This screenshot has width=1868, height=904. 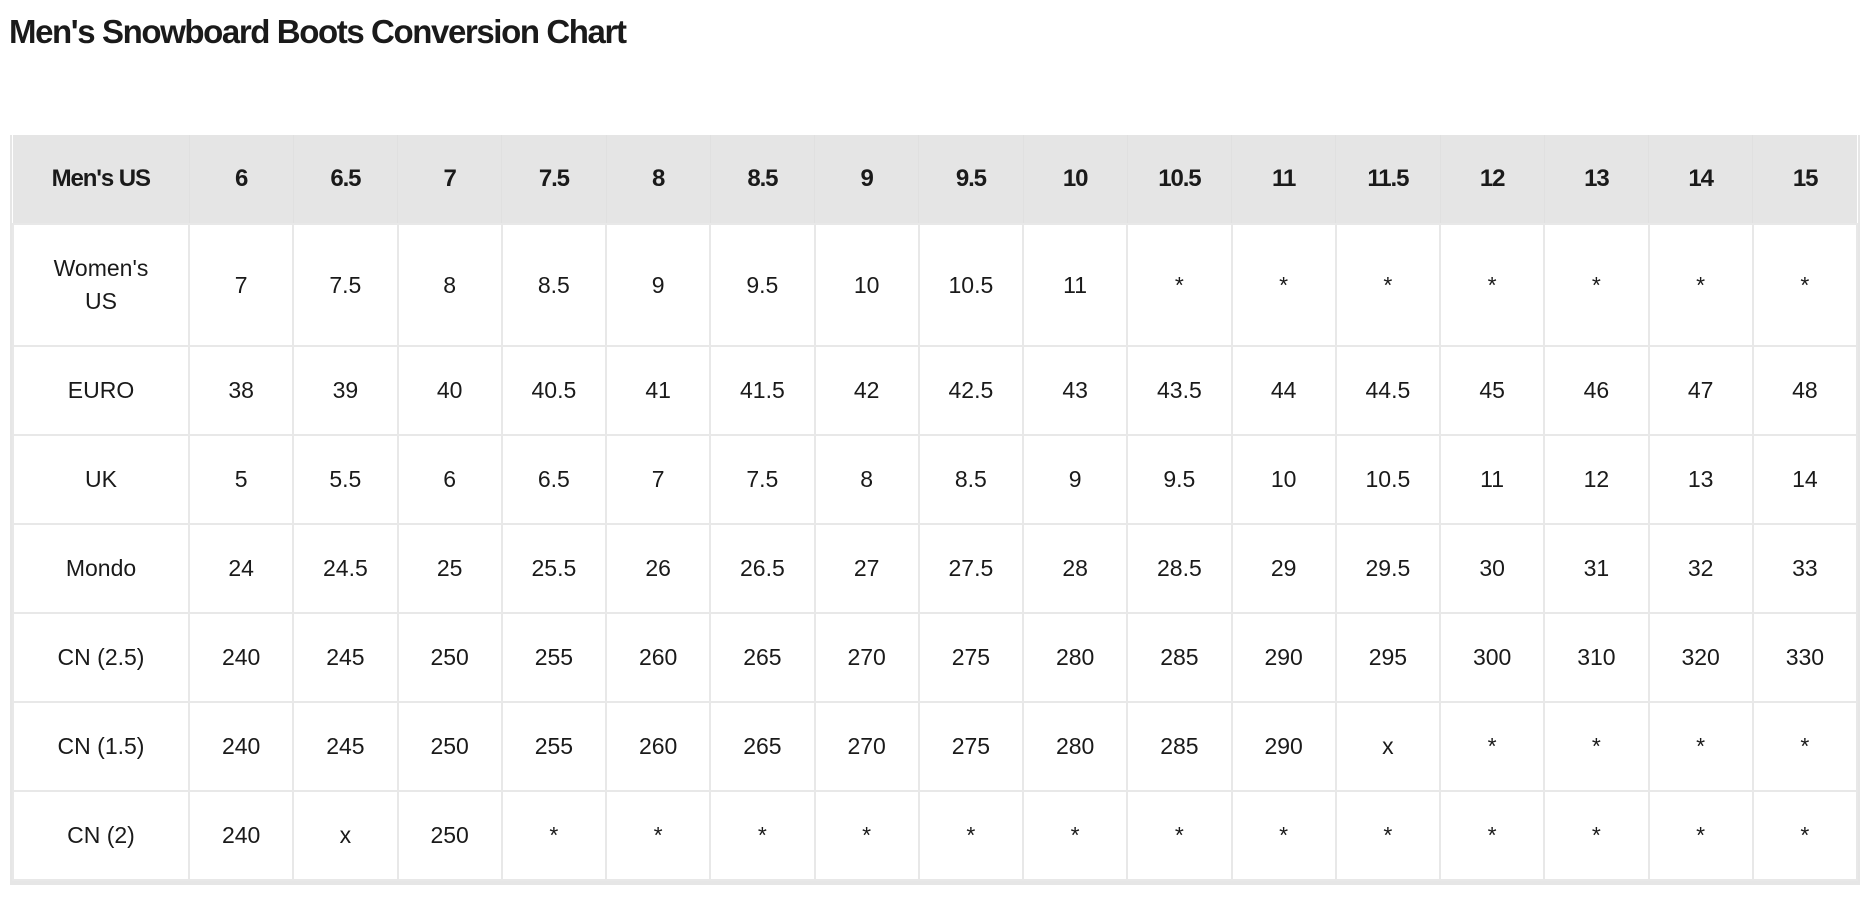 What do you see at coordinates (345, 179) in the screenshot?
I see `header-size-cell: 6.5` at bounding box center [345, 179].